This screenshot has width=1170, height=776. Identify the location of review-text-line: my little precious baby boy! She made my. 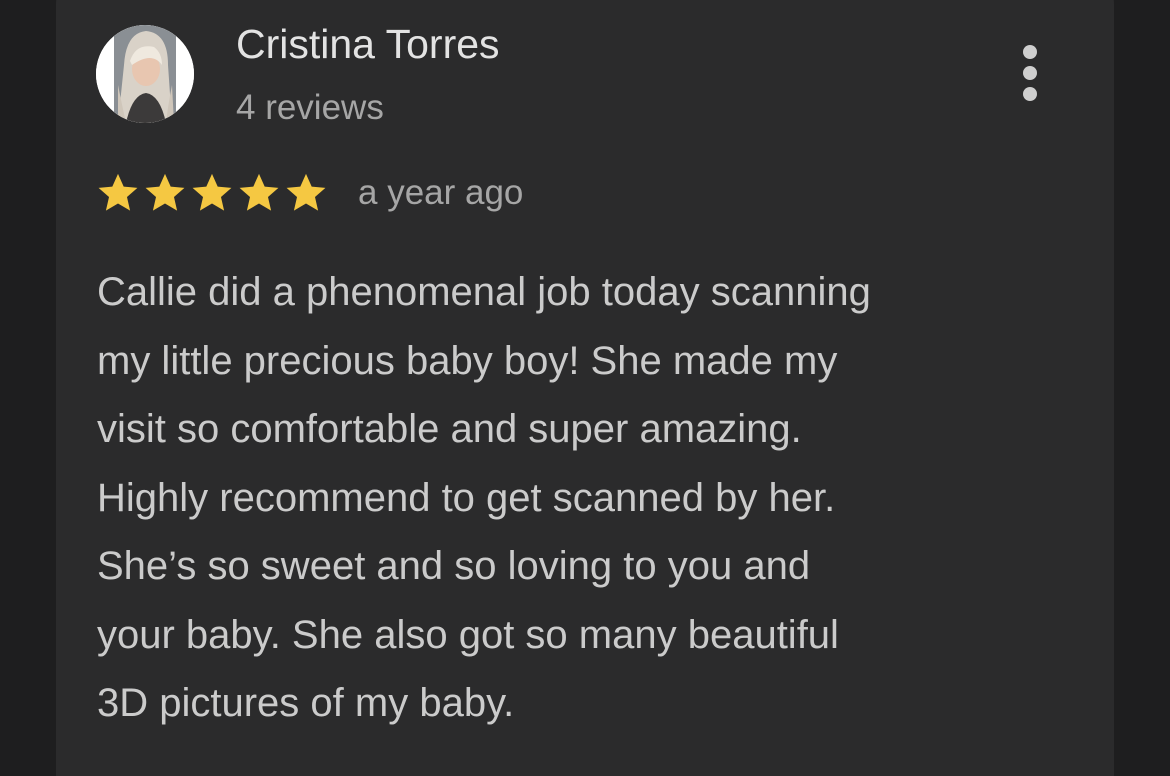
(467, 360).